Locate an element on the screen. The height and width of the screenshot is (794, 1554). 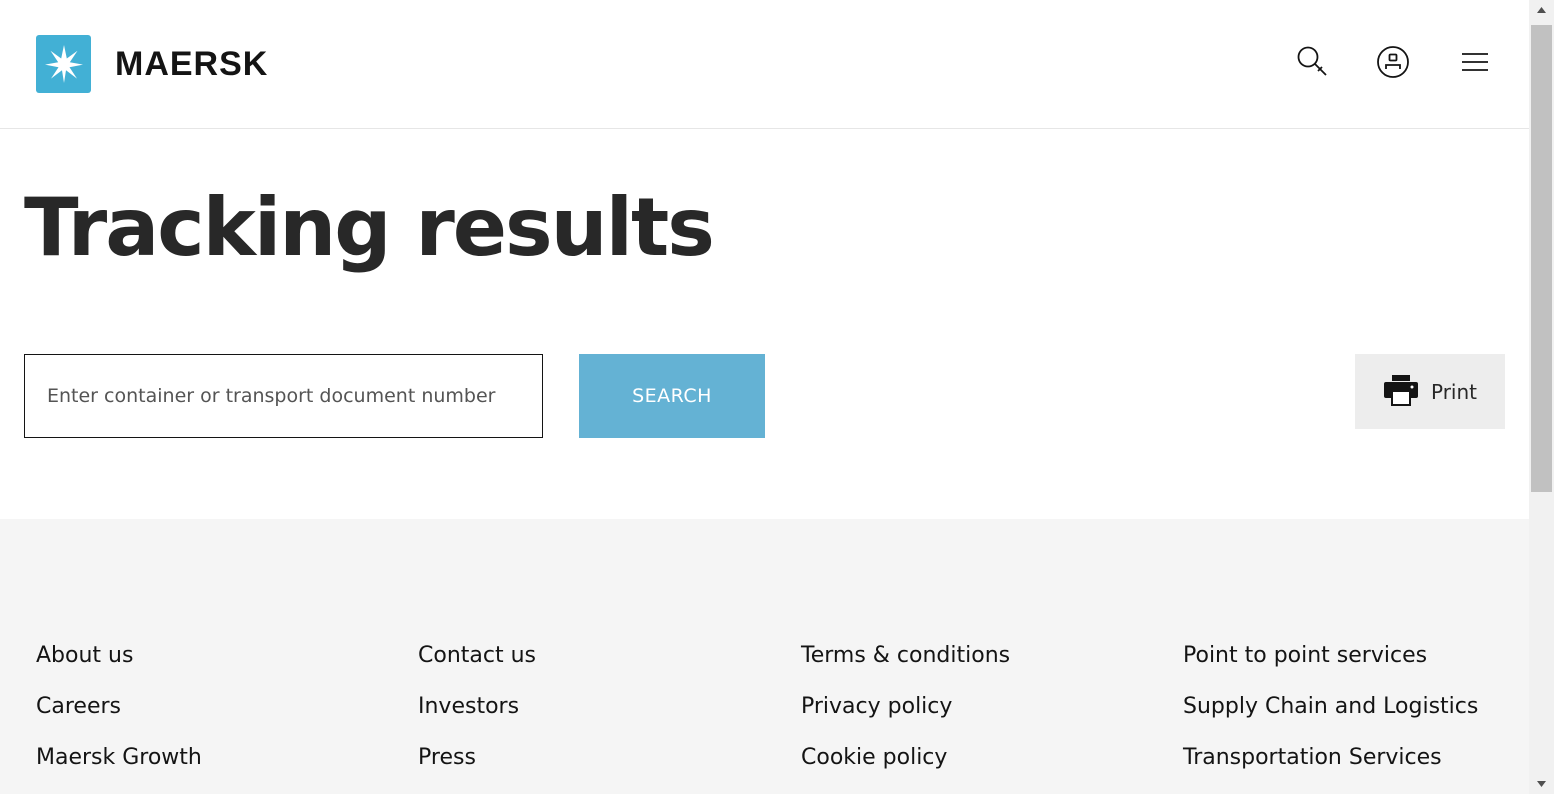
printer-icon is located at coordinates (1401, 391).